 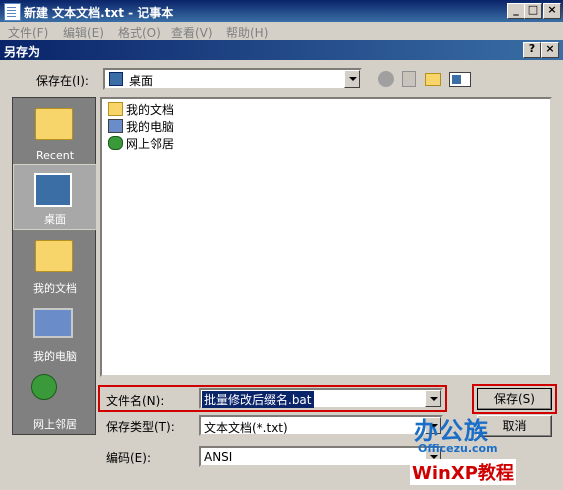 What do you see at coordinates (460, 79) in the screenshot?
I see `view-menu-icon` at bounding box center [460, 79].